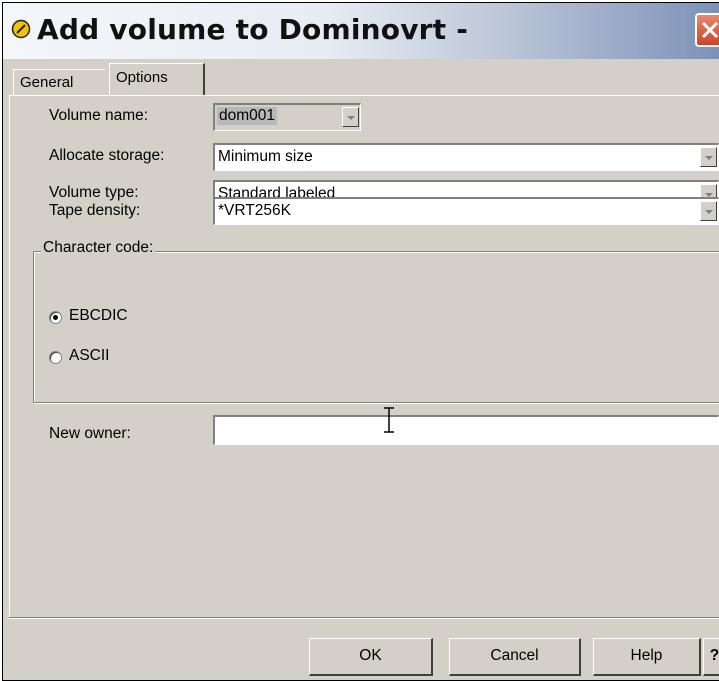 Image resolution: width=719 pixels, height=681 pixels. I want to click on tape-density-select: *VRT256K, so click(466, 211).